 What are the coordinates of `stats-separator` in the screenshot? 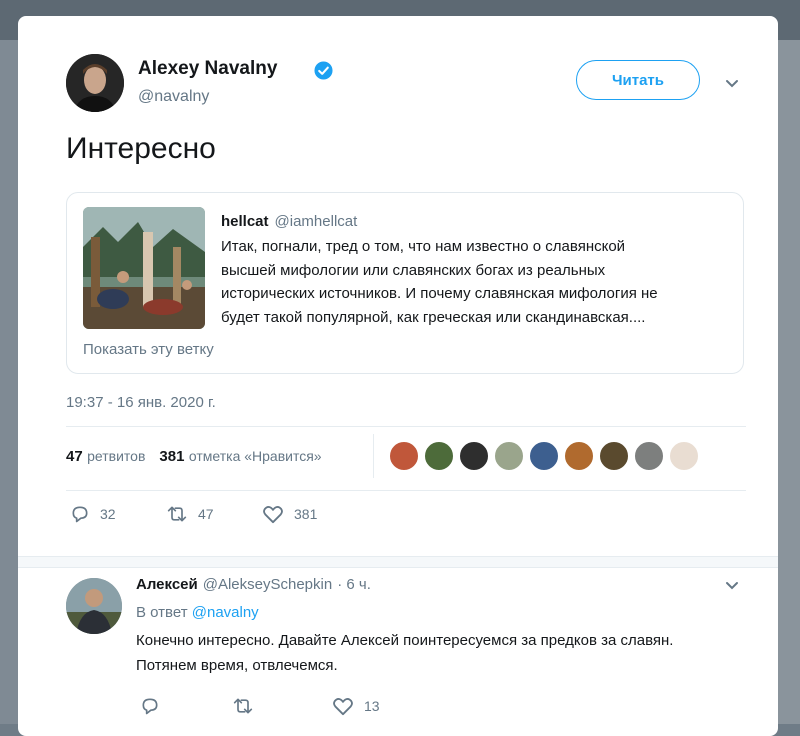 It's located at (373, 456).